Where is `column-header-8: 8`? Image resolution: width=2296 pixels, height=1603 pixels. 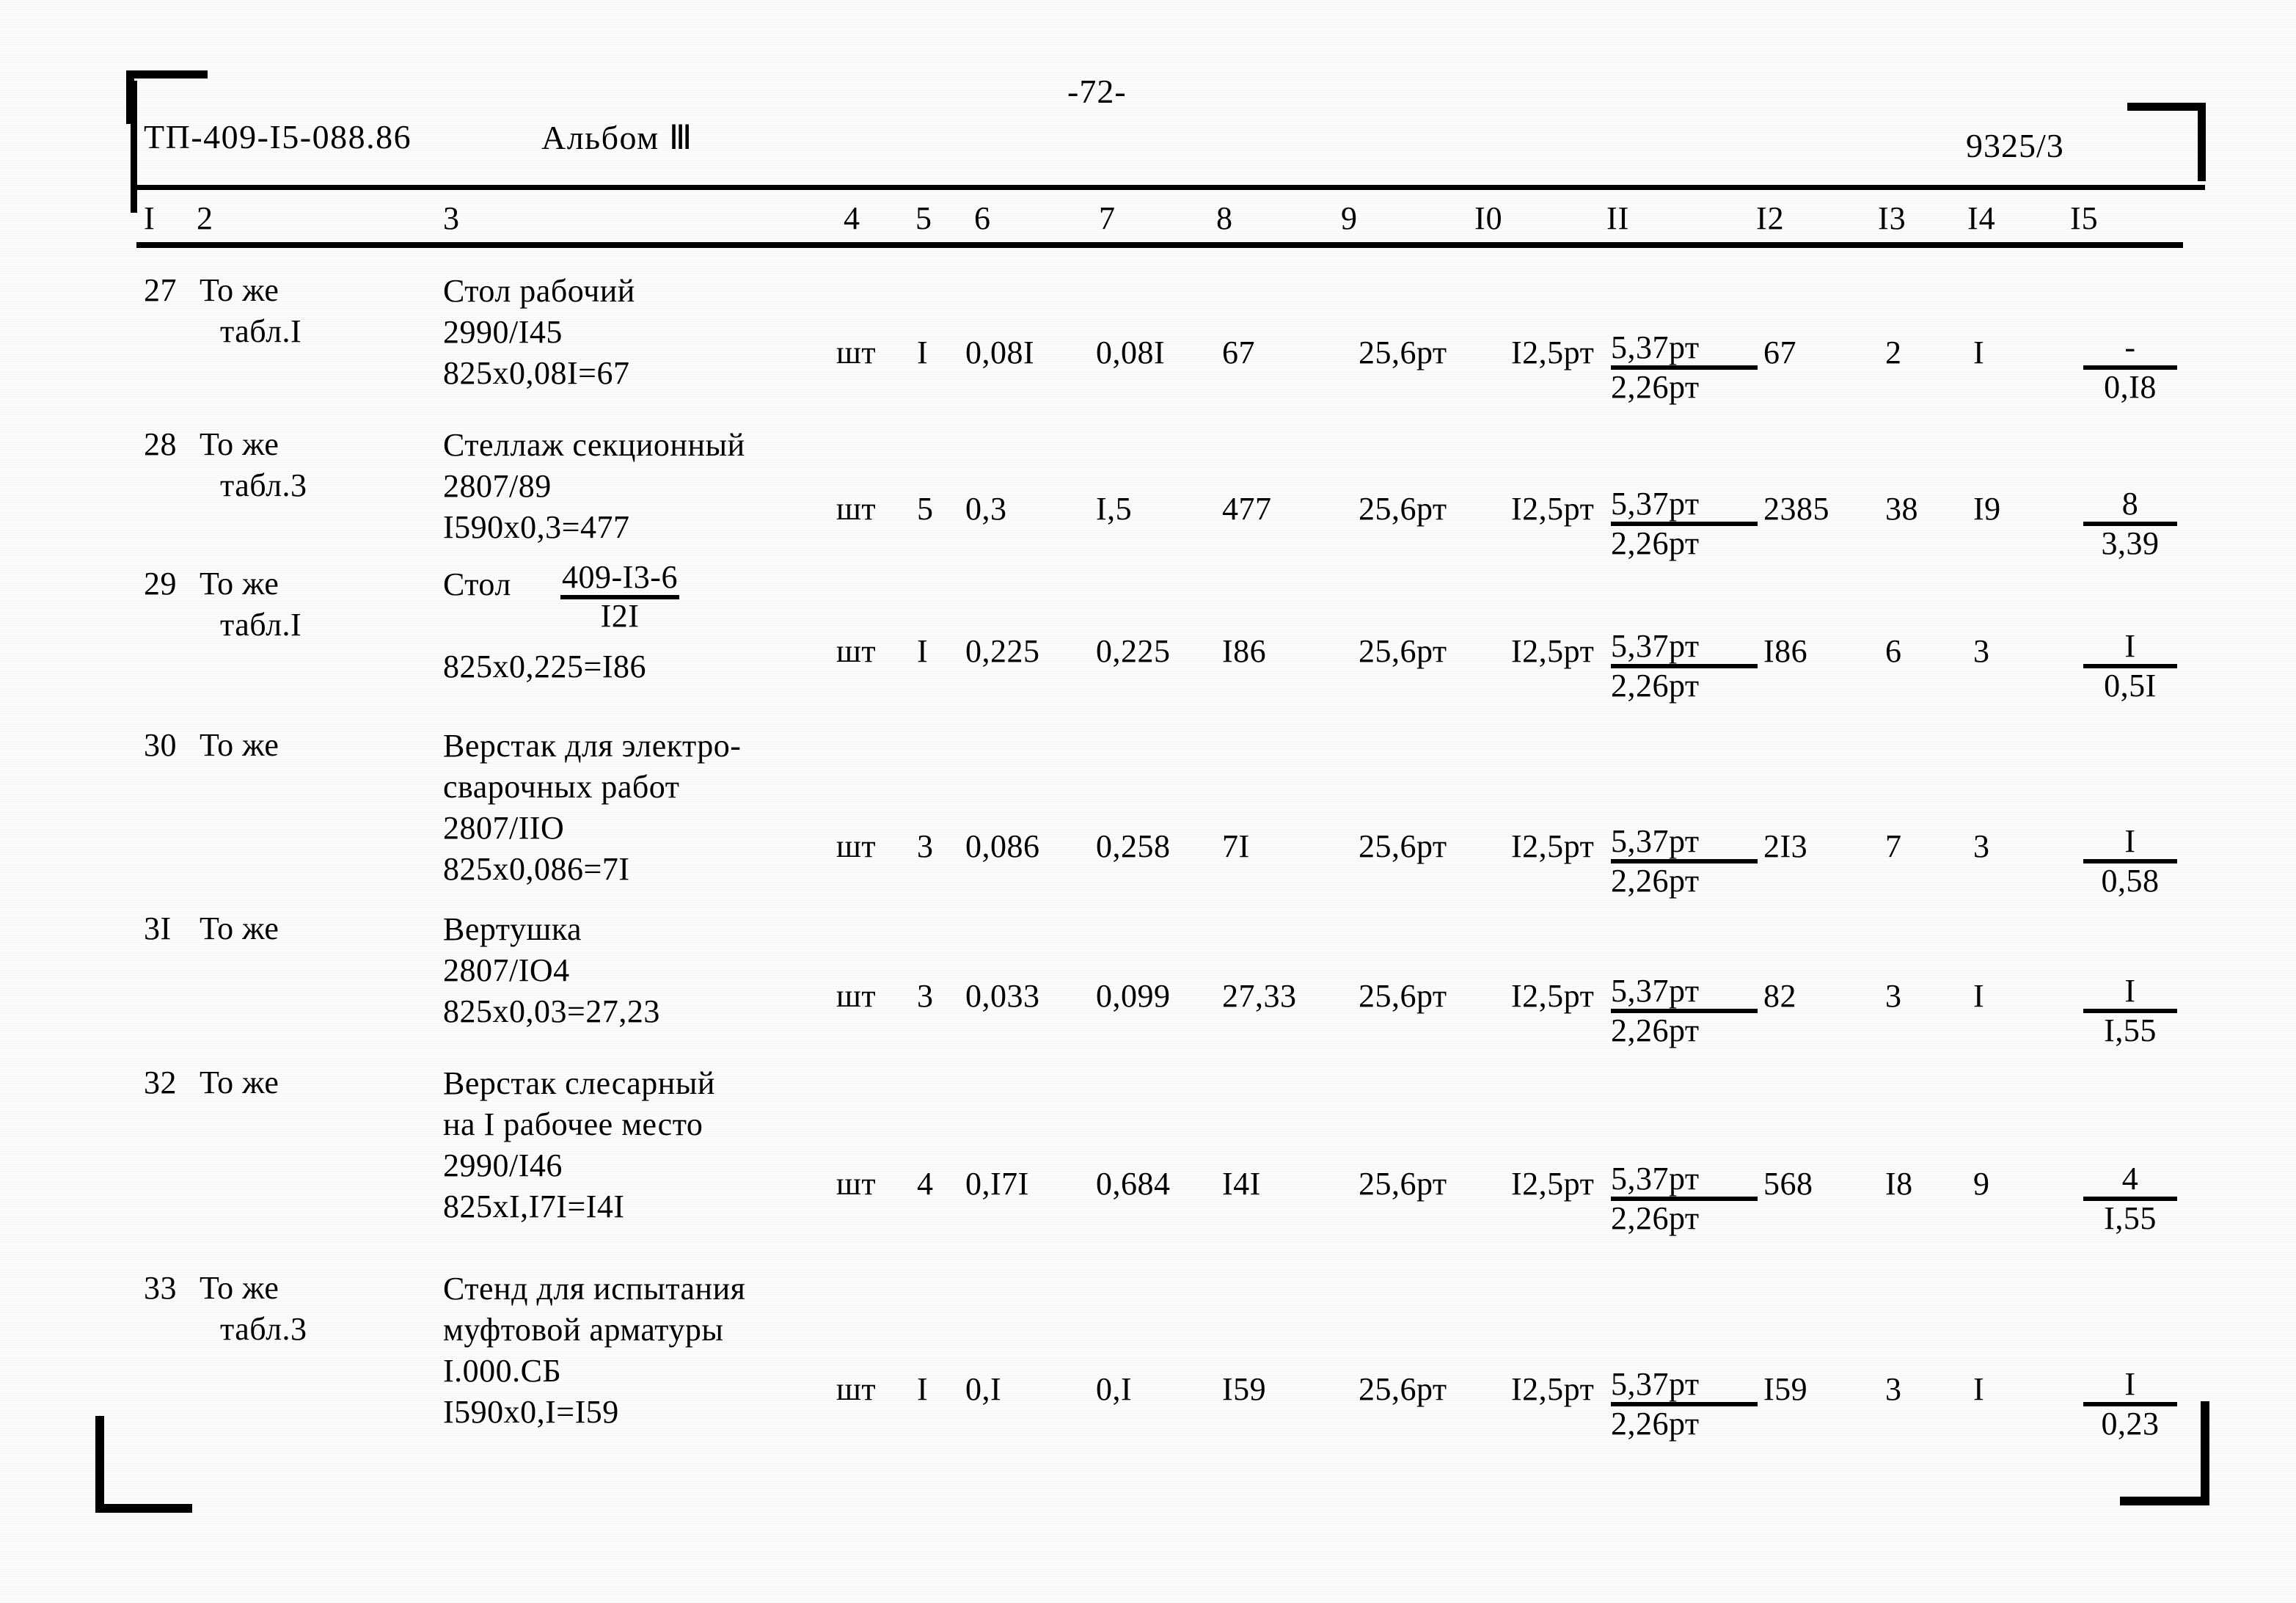
column-header-8: 8 is located at coordinates (1224, 218).